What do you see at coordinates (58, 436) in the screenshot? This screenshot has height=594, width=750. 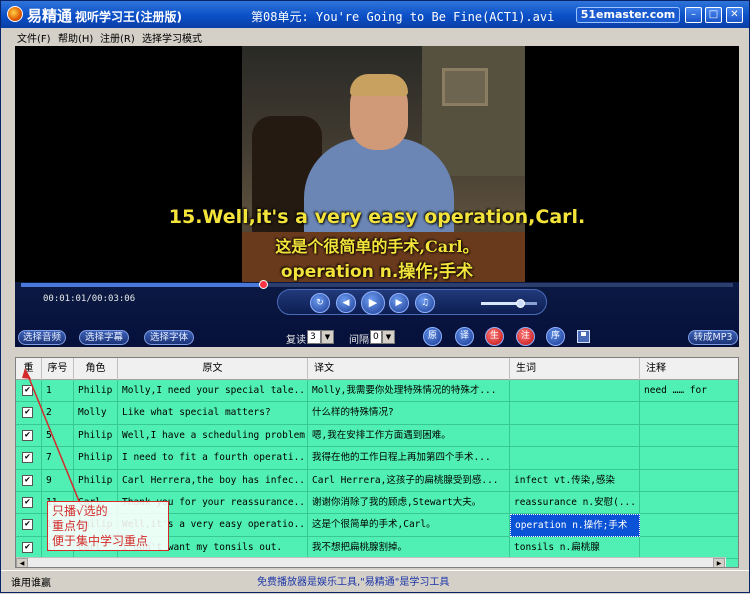 I see `index-cell: 5` at bounding box center [58, 436].